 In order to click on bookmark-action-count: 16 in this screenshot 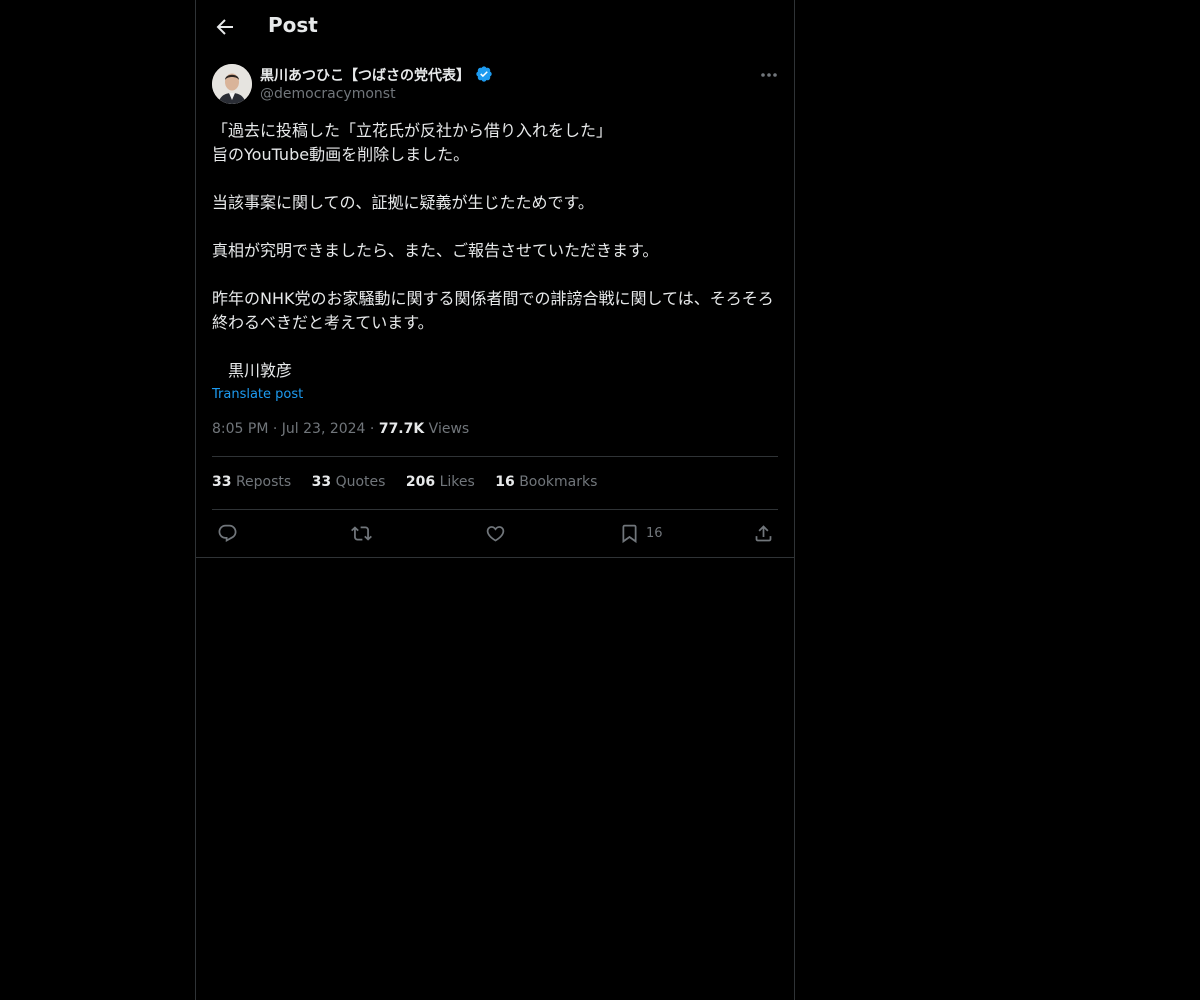, I will do `click(654, 533)`.